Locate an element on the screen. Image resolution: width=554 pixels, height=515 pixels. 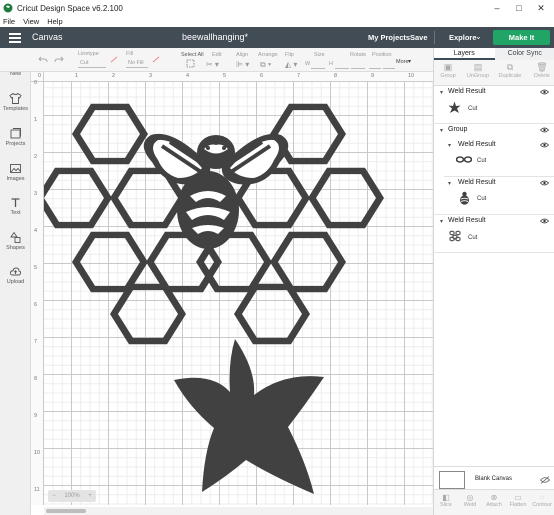
save-button: Save is located at coordinates (419, 37).